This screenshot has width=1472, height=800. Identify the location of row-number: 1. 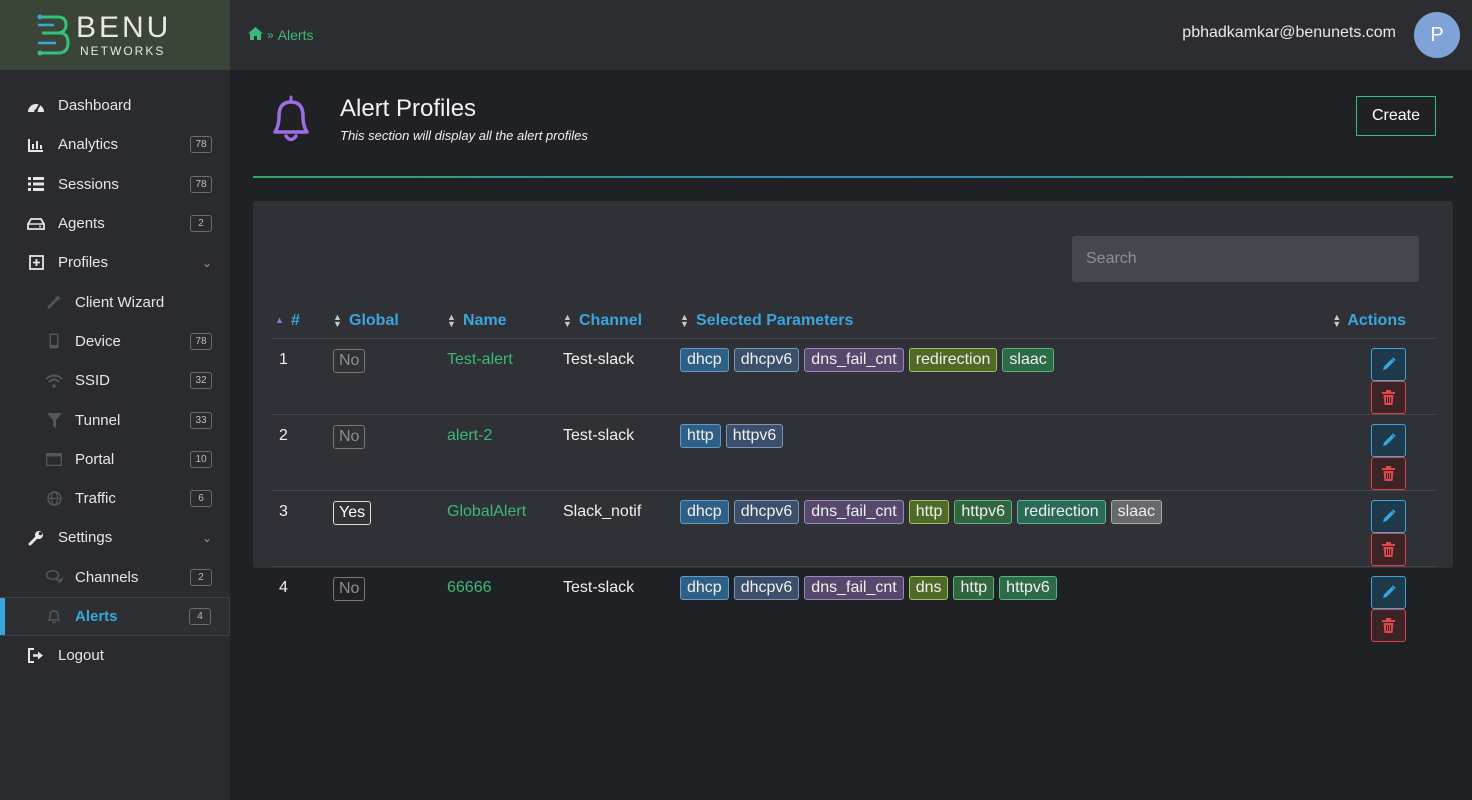
(300, 376).